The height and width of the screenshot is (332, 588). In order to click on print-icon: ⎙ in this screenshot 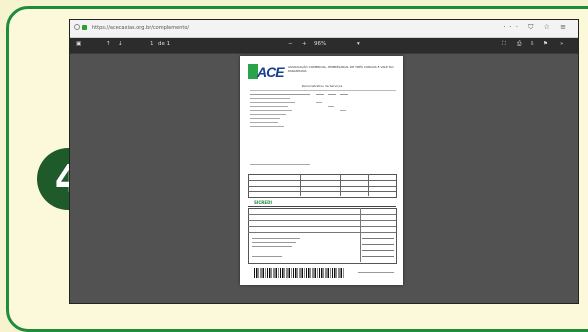, I will do `click(519, 44)`.